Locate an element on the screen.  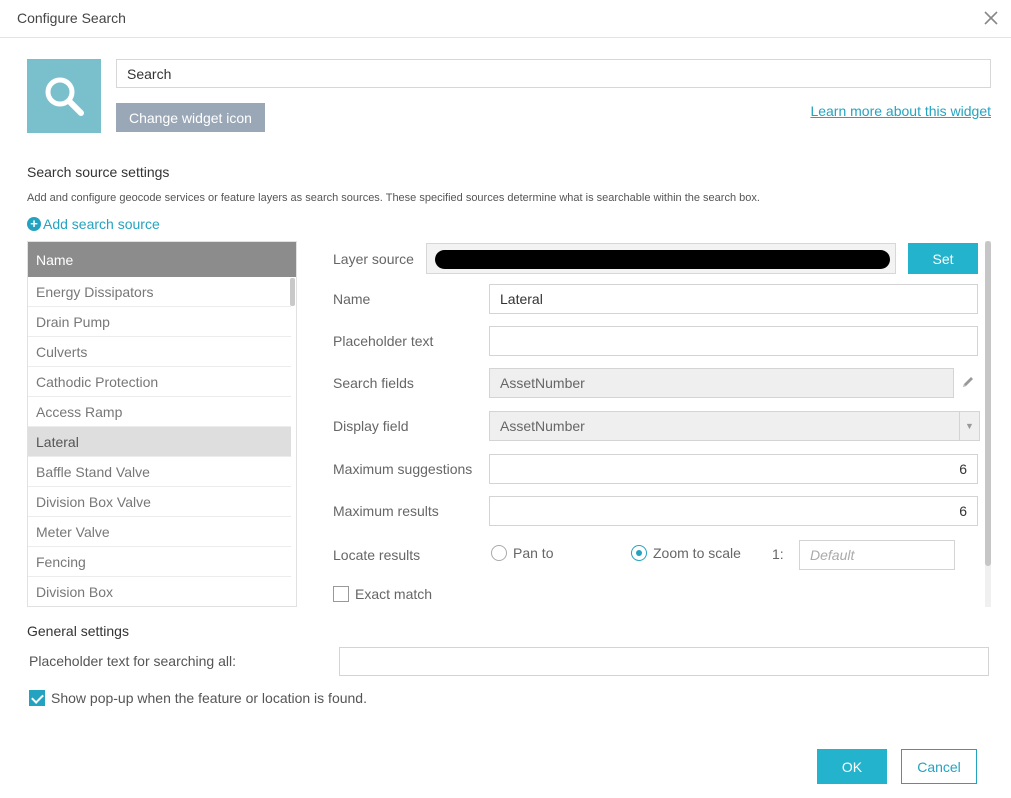
list-item-selected: Lateral is located at coordinates (159, 442).